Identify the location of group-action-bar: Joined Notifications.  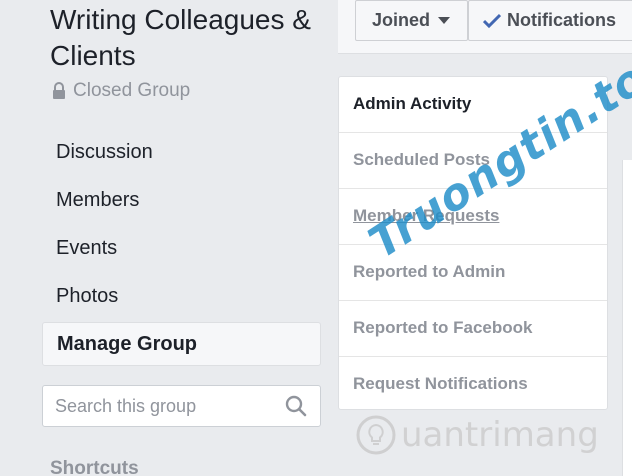
(485, 27).